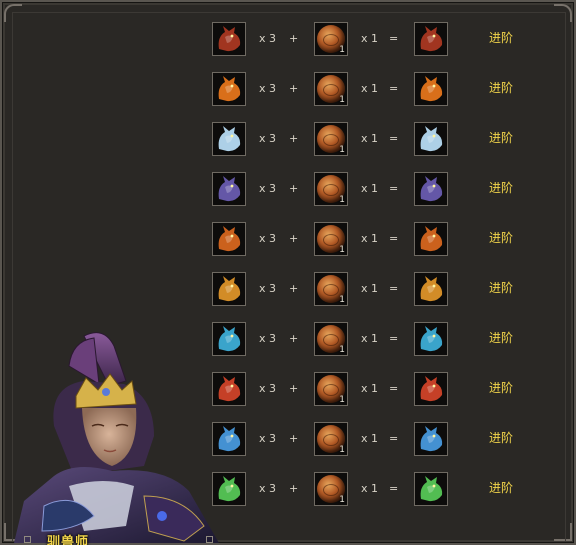 This screenshot has width=576, height=545. What do you see at coordinates (431, 439) in the screenshot?
I see `sky-dragon-icon` at bounding box center [431, 439].